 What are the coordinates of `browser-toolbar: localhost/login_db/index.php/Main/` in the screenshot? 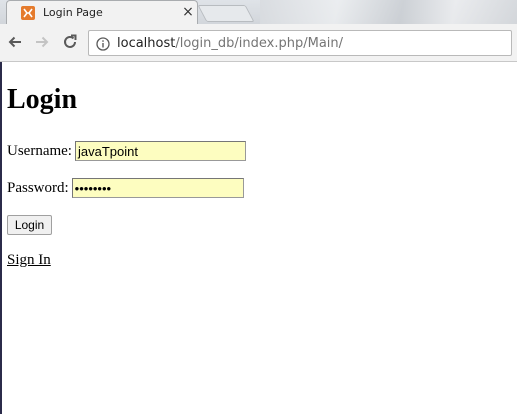 It's located at (258, 43).